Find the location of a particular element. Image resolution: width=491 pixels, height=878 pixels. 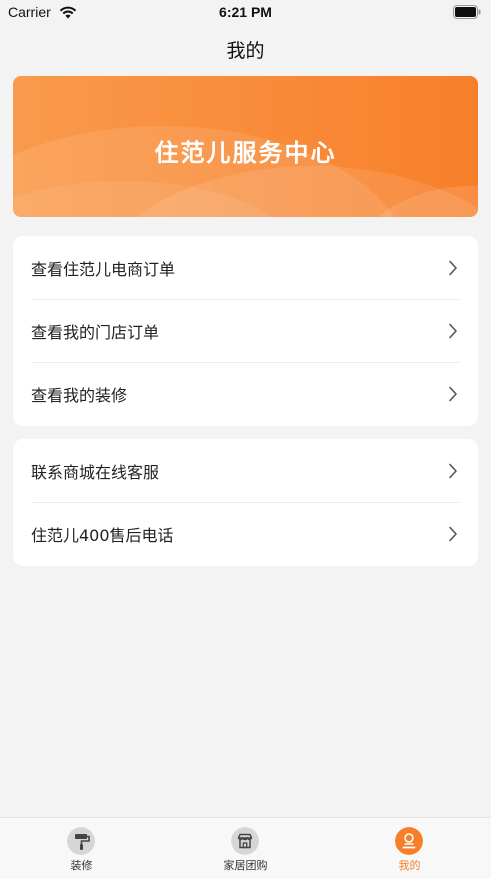

tab-label: 我的 is located at coordinates (409, 865).